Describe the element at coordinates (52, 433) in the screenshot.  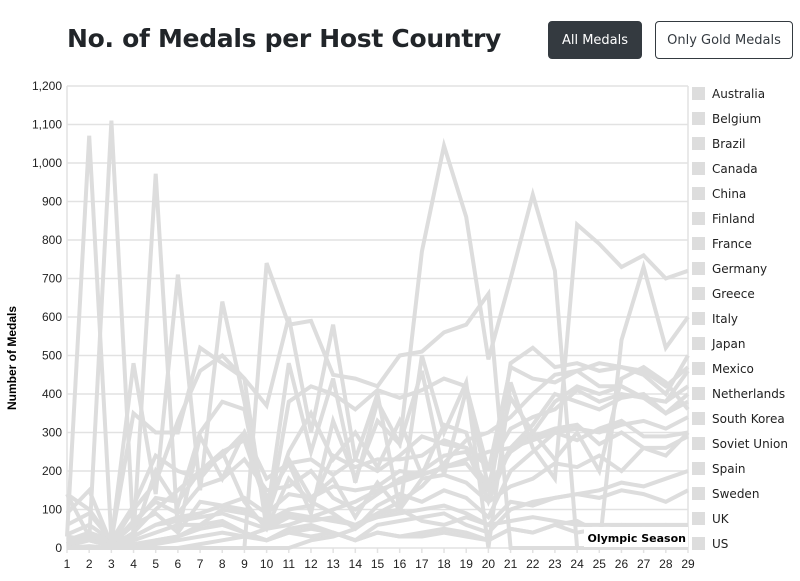
I see `y-tick-label: 300` at that location.